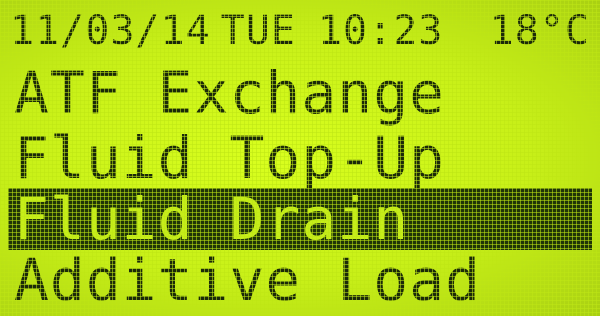 This screenshot has height=316, width=600. Describe the element at coordinates (110, 31) in the screenshot. I see `date-readout: 11/03/14` at that location.